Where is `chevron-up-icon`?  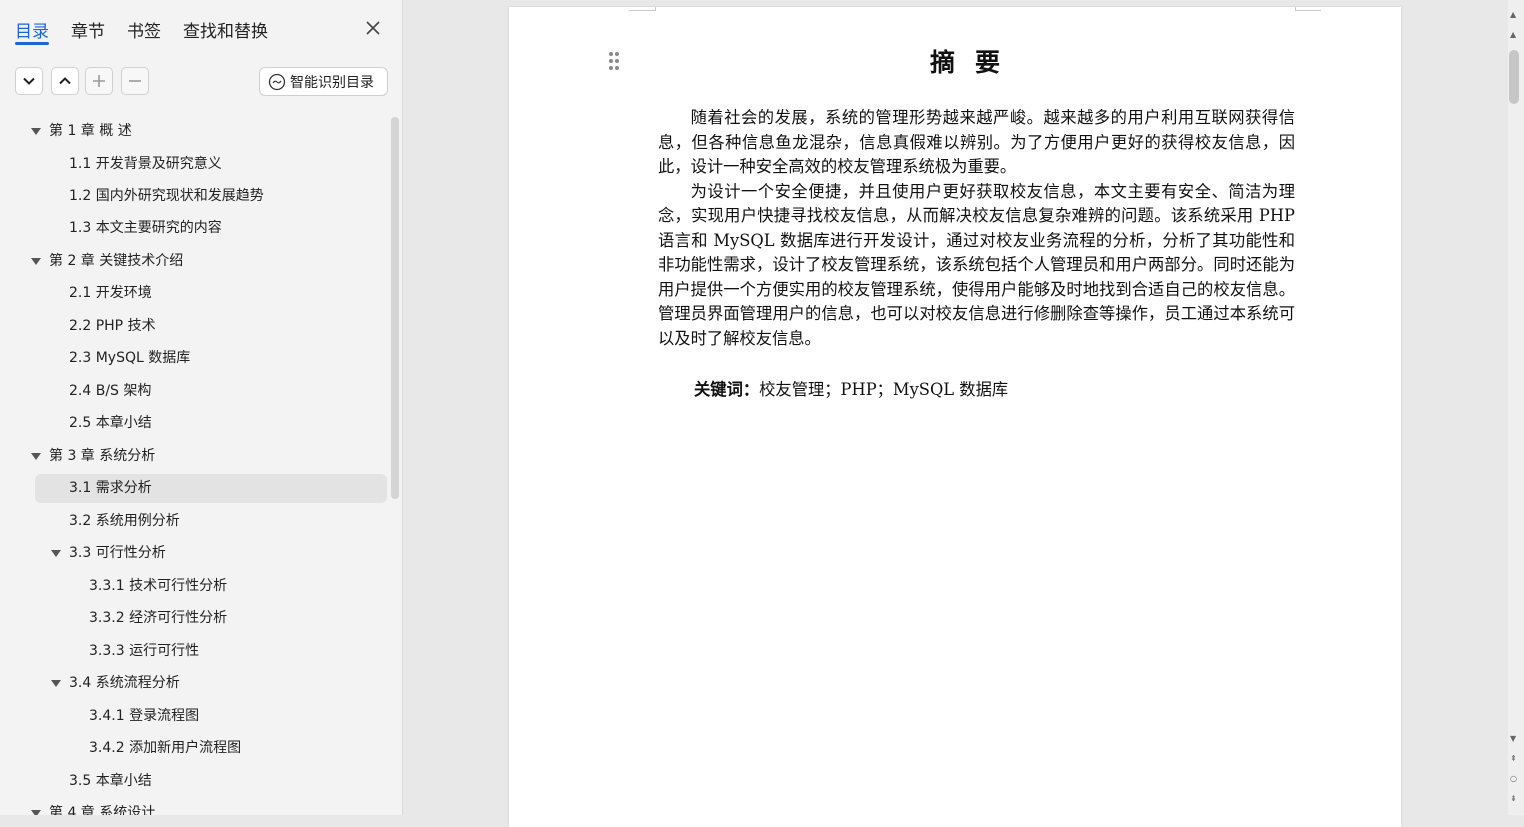
chevron-up-icon is located at coordinates (65, 81).